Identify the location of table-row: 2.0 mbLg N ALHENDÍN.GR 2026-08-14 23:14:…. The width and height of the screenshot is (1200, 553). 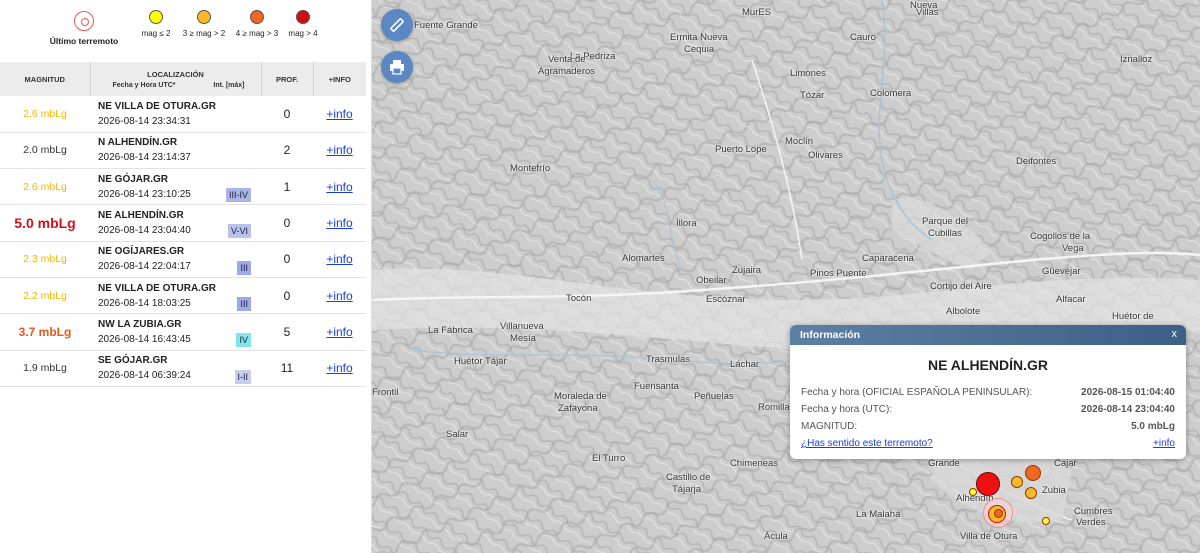
(183, 151).